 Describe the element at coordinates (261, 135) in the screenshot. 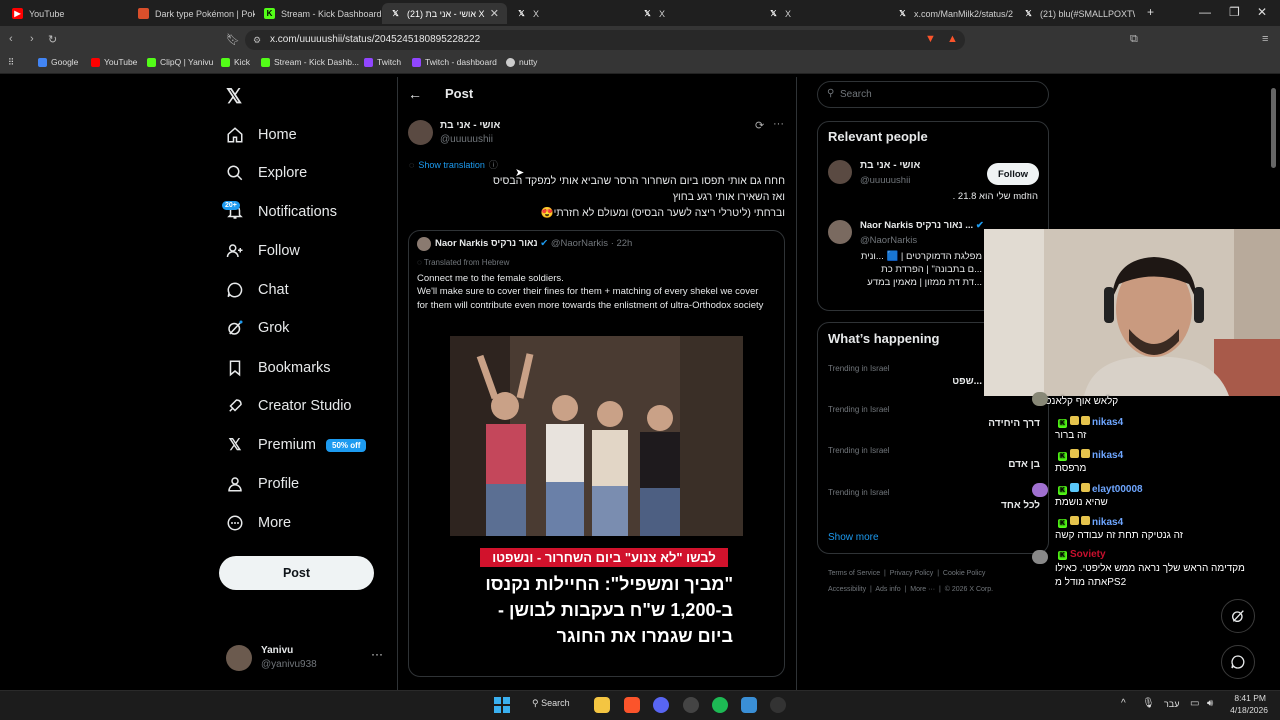

I see `nav-home: Home` at that location.